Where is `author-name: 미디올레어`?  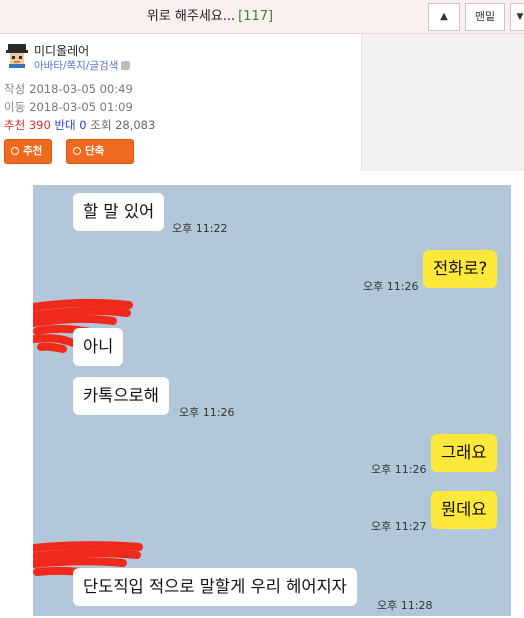 author-name: 미디올레어 is located at coordinates (61, 50).